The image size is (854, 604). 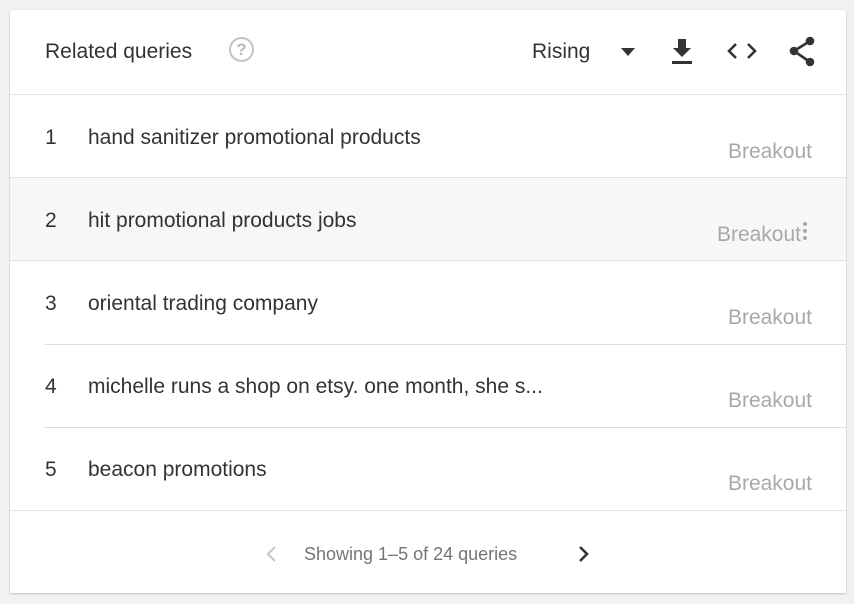 I want to click on card-header: Related queries ? Rising, so click(x=428, y=52).